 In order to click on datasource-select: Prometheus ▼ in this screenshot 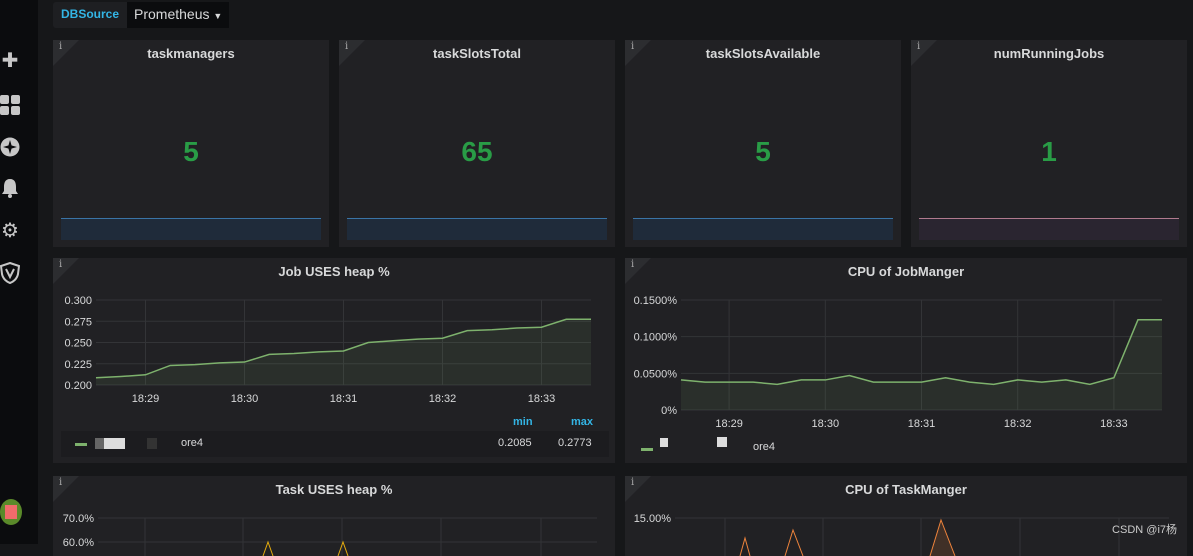, I will do `click(178, 15)`.